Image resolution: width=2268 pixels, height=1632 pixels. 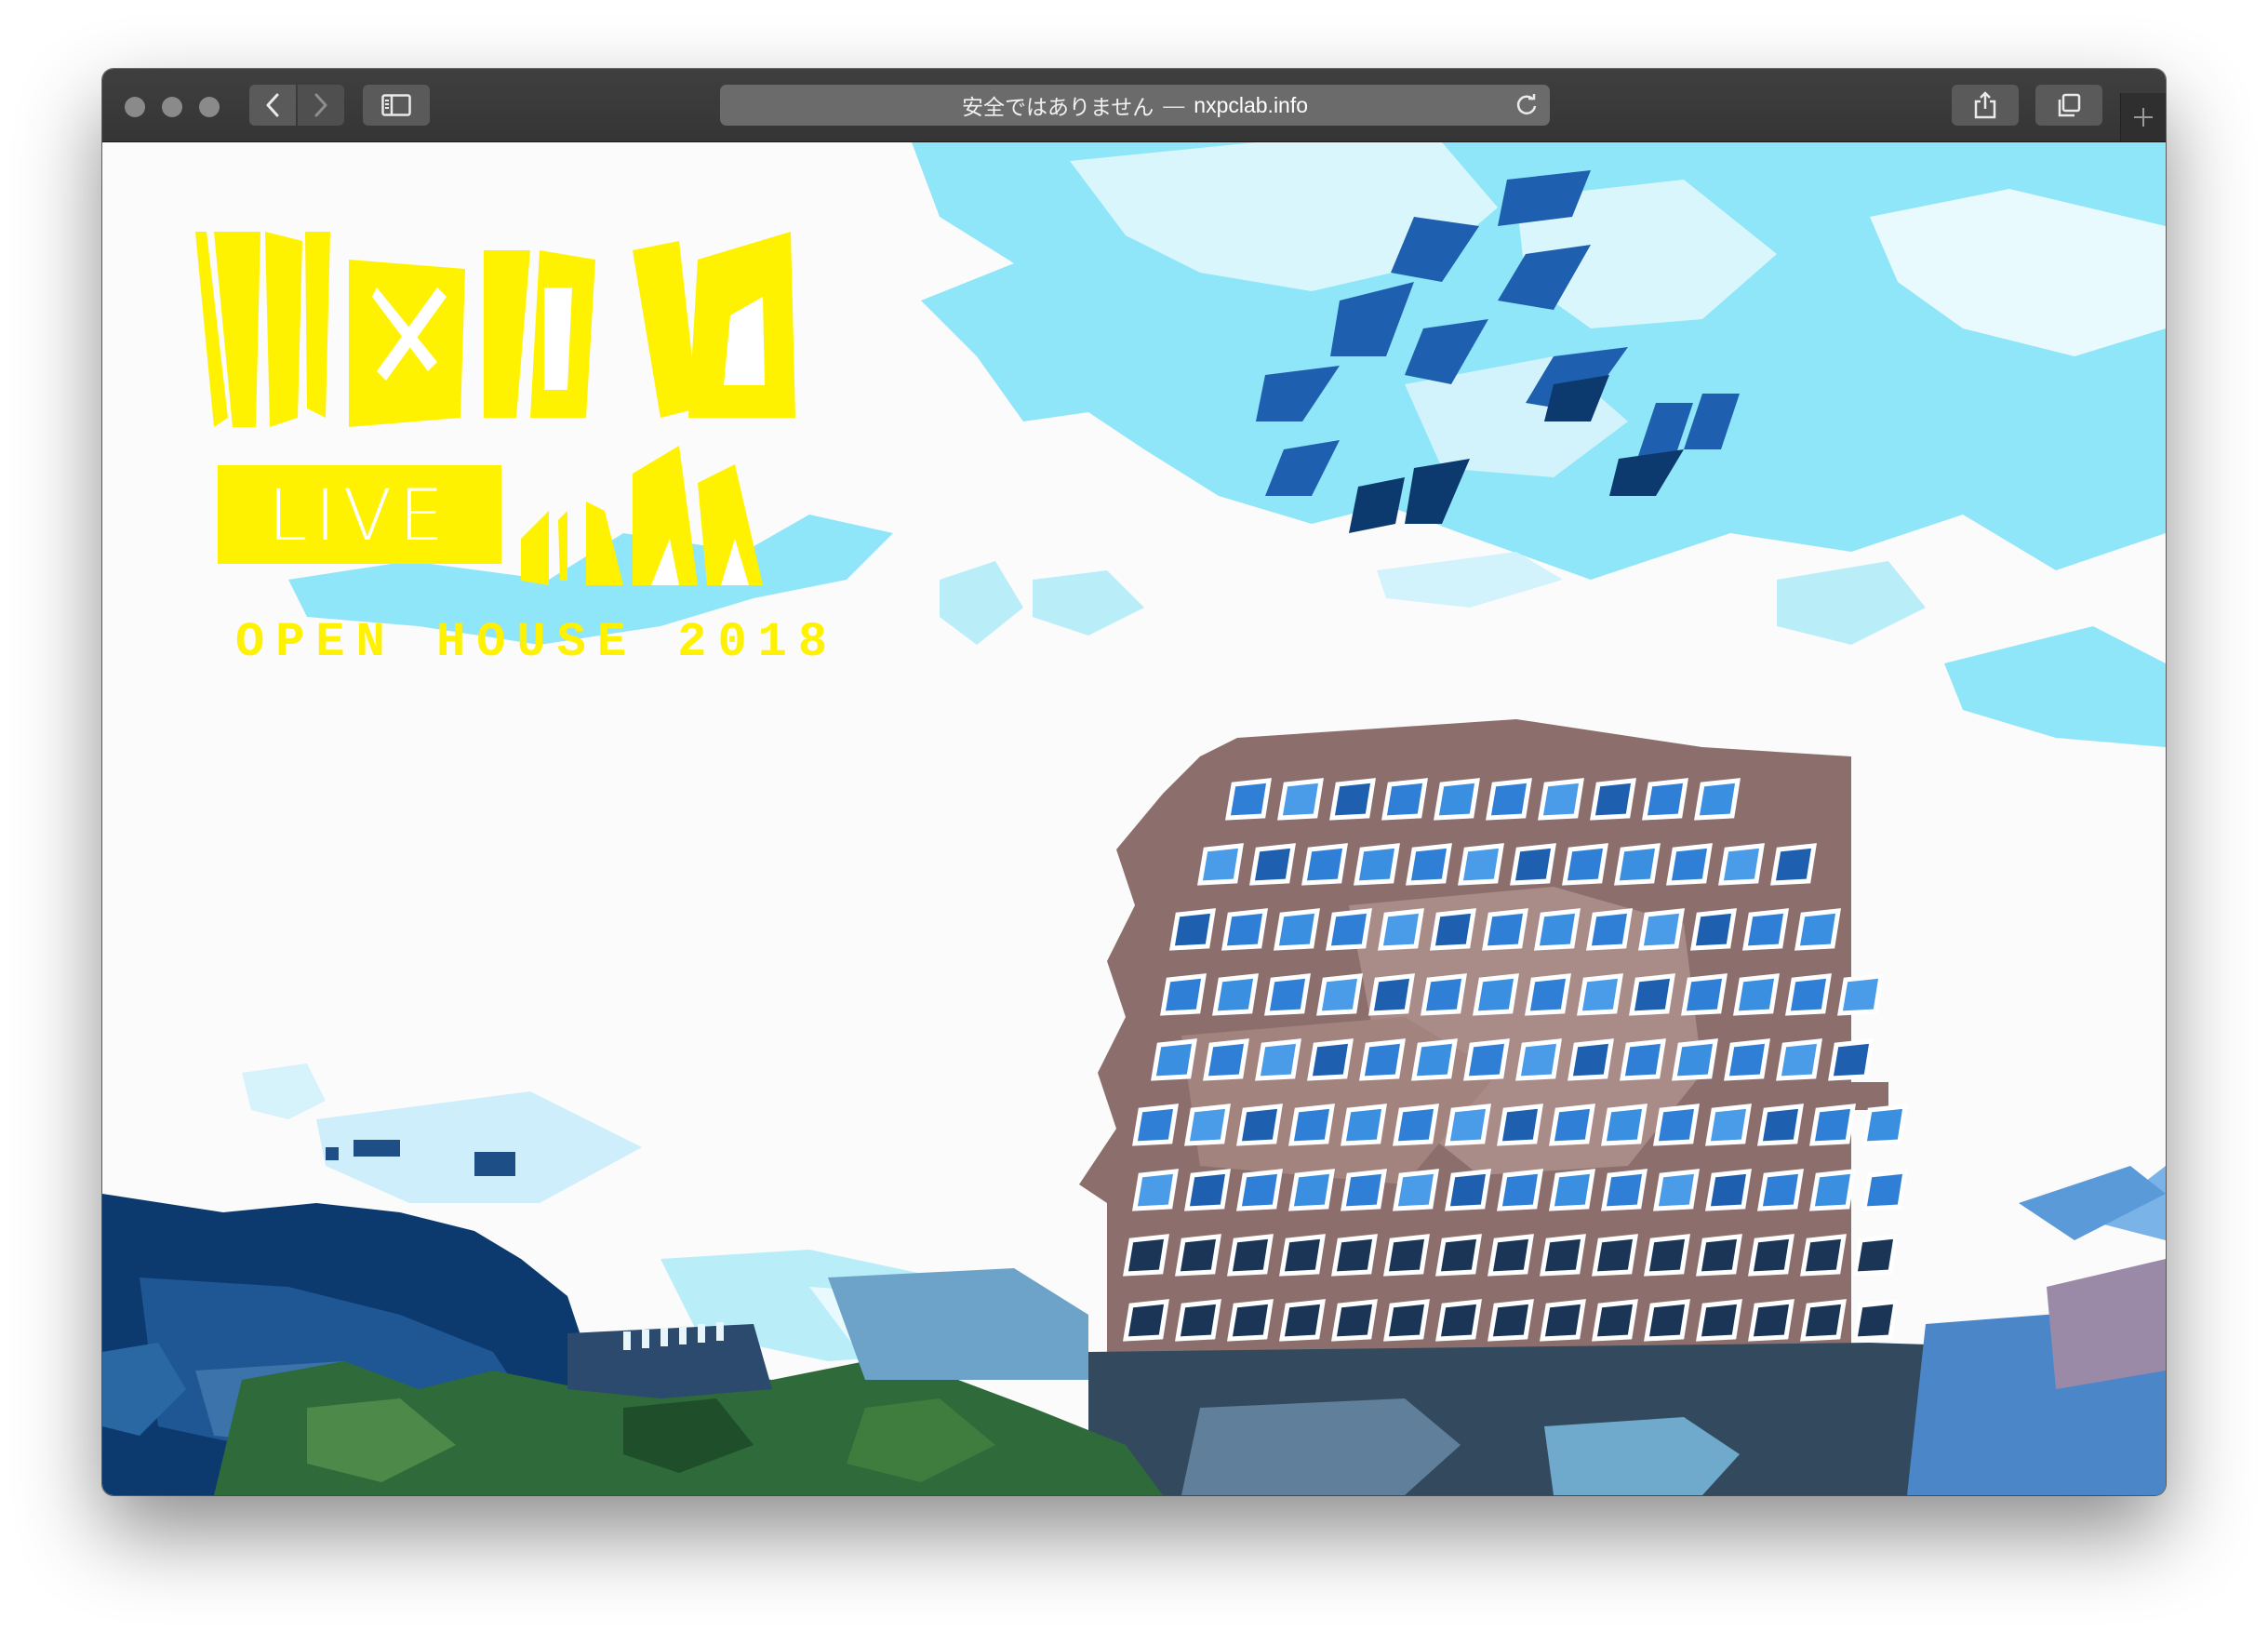 I want to click on reload-icon, so click(x=1527, y=105).